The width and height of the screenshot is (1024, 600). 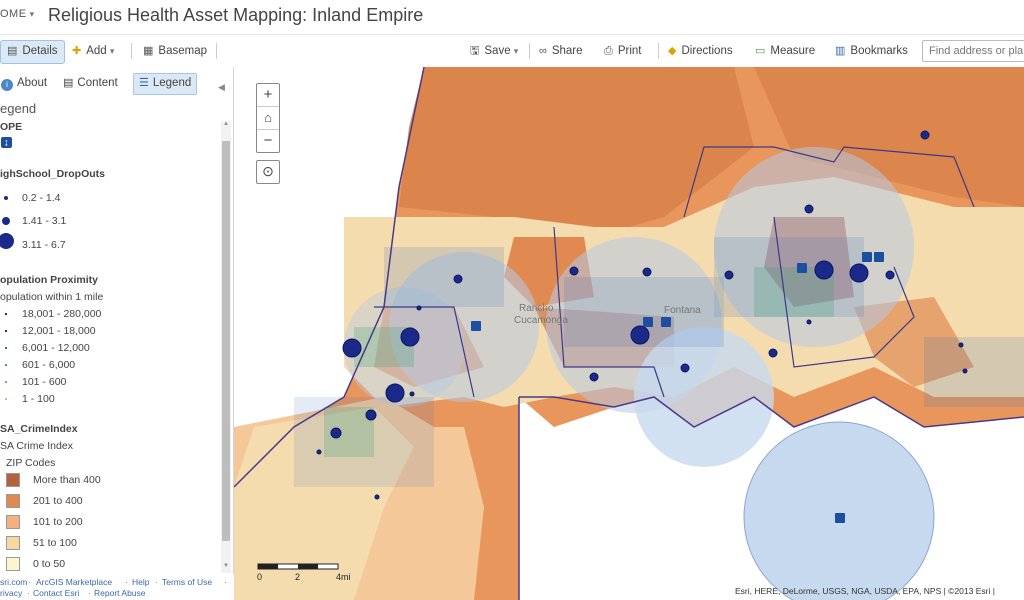 What do you see at coordinates (343, 577) in the screenshot?
I see `scale-label-4mi: 4mi` at bounding box center [343, 577].